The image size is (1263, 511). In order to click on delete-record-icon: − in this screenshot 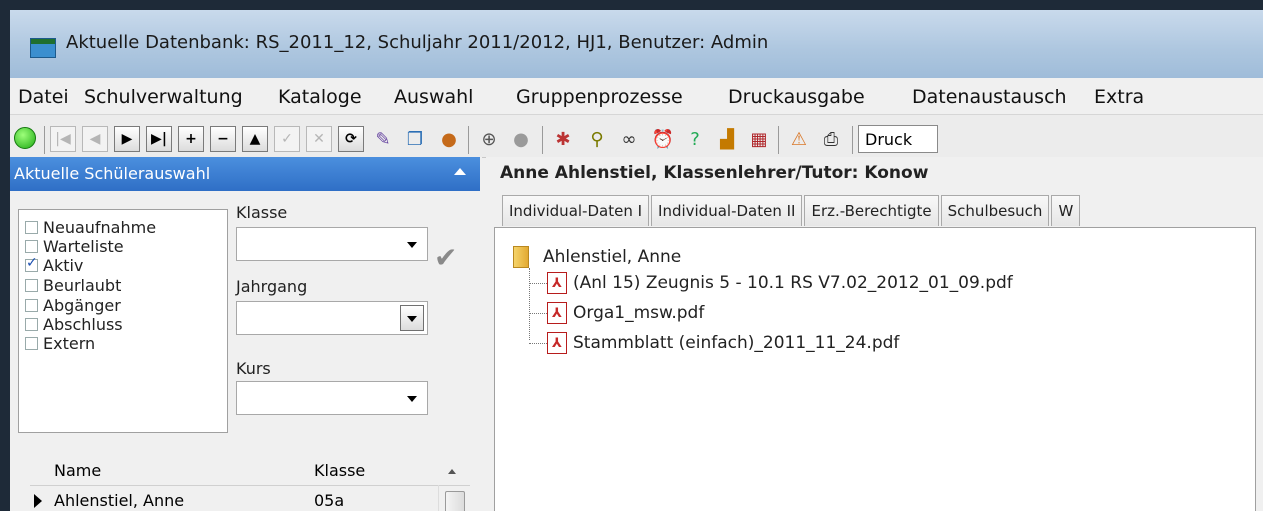, I will do `click(223, 139)`.